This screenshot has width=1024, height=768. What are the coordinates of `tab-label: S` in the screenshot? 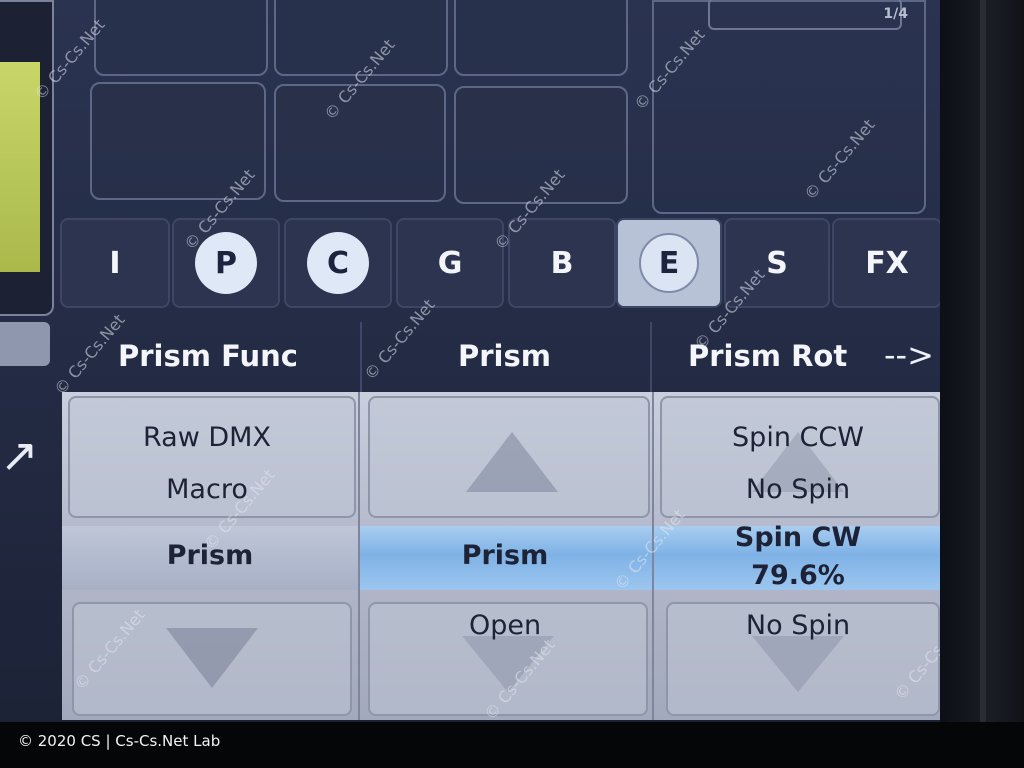 It's located at (777, 263).